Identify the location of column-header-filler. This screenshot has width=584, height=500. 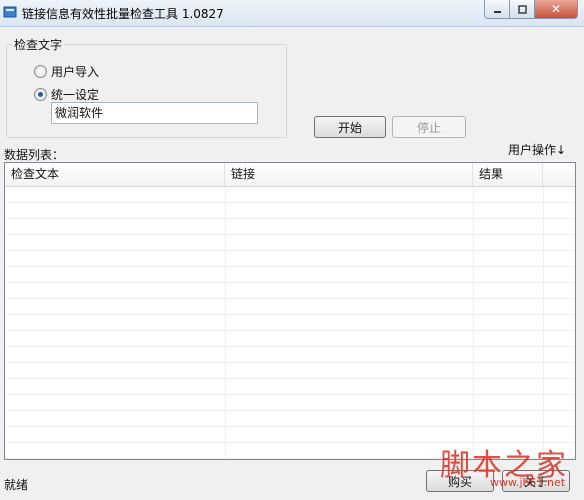
(559, 174).